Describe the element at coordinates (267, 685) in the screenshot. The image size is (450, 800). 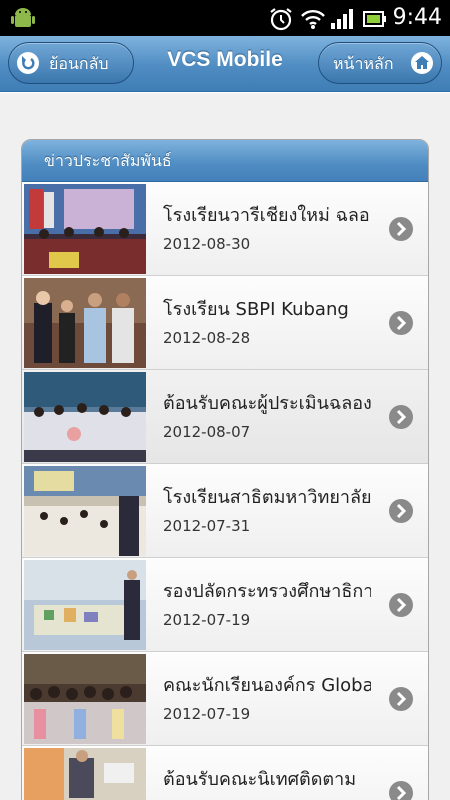
I see `news-title: คณะนักเรียนองค์กร Global` at that location.